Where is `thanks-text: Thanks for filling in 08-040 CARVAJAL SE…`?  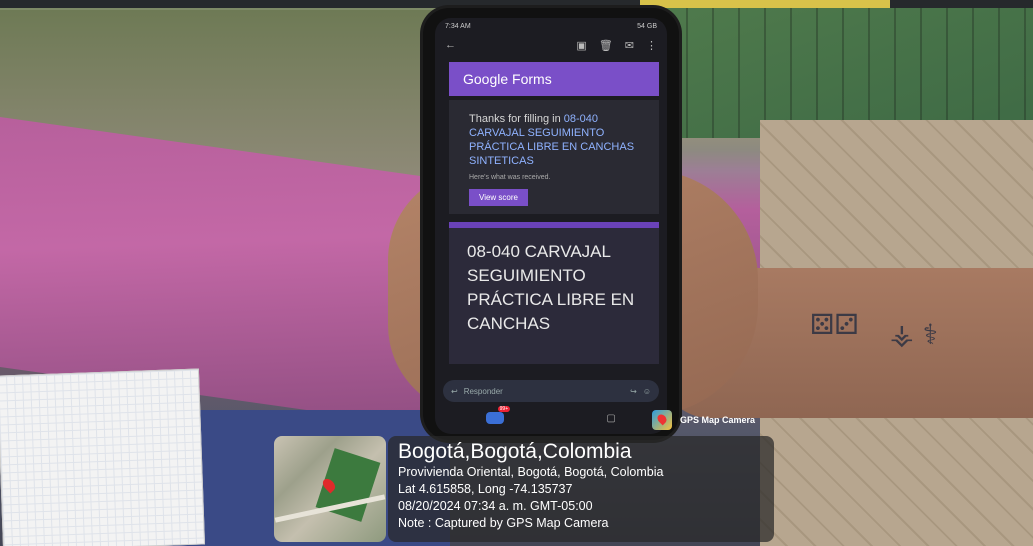 thanks-text: Thanks for filling in 08-040 CARVAJAL SE… is located at coordinates (559, 140).